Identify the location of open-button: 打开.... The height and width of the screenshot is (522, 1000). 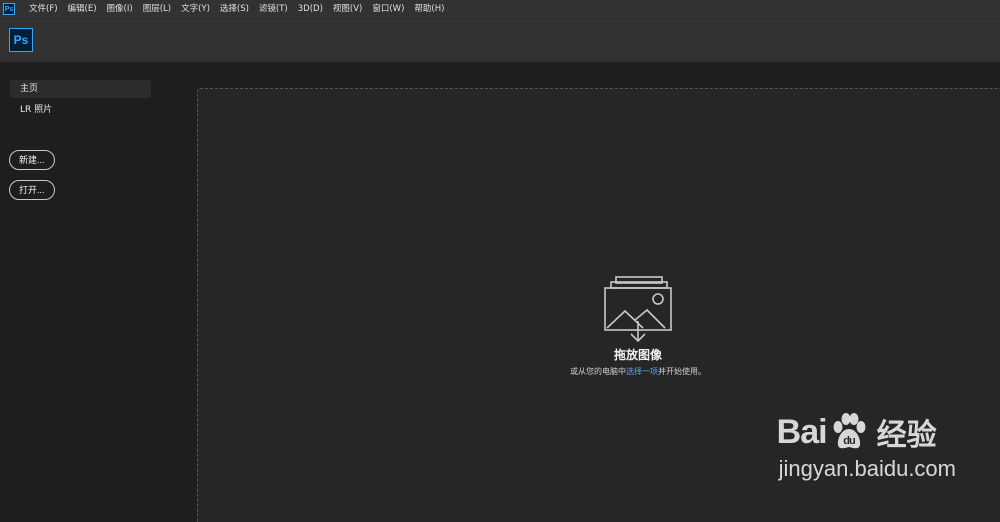
(32, 190).